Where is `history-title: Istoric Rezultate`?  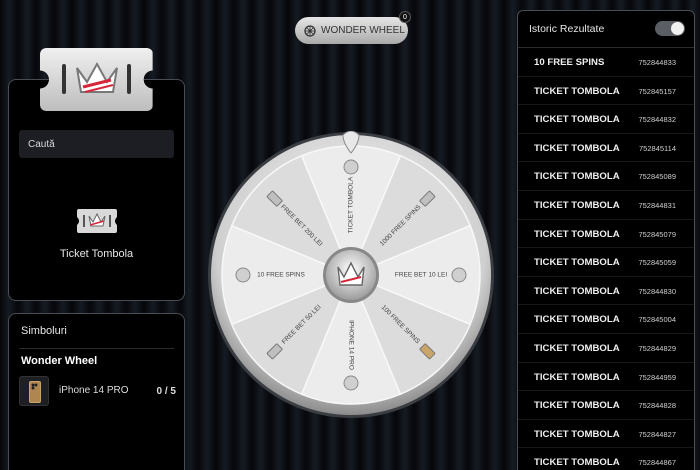
history-title: Istoric Rezultate is located at coordinates (567, 29).